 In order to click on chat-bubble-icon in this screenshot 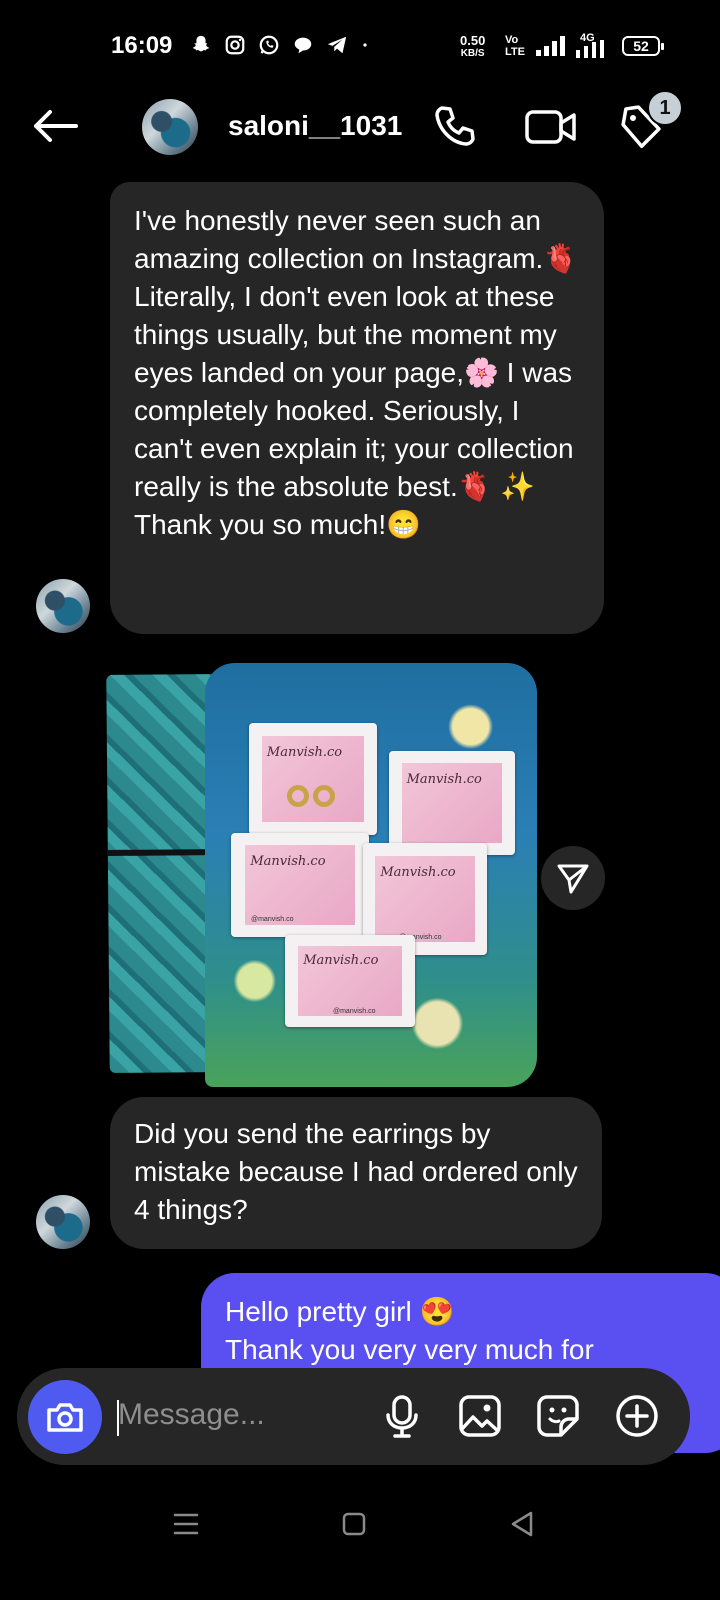, I will do `click(303, 45)`.